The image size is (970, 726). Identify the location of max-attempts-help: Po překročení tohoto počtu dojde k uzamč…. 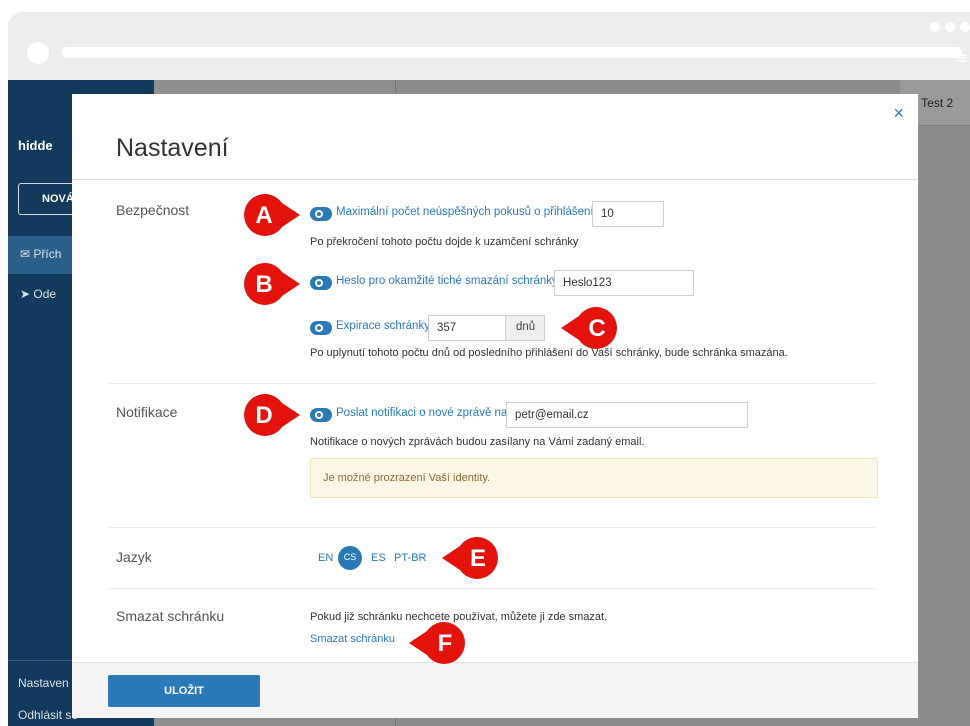
(444, 242).